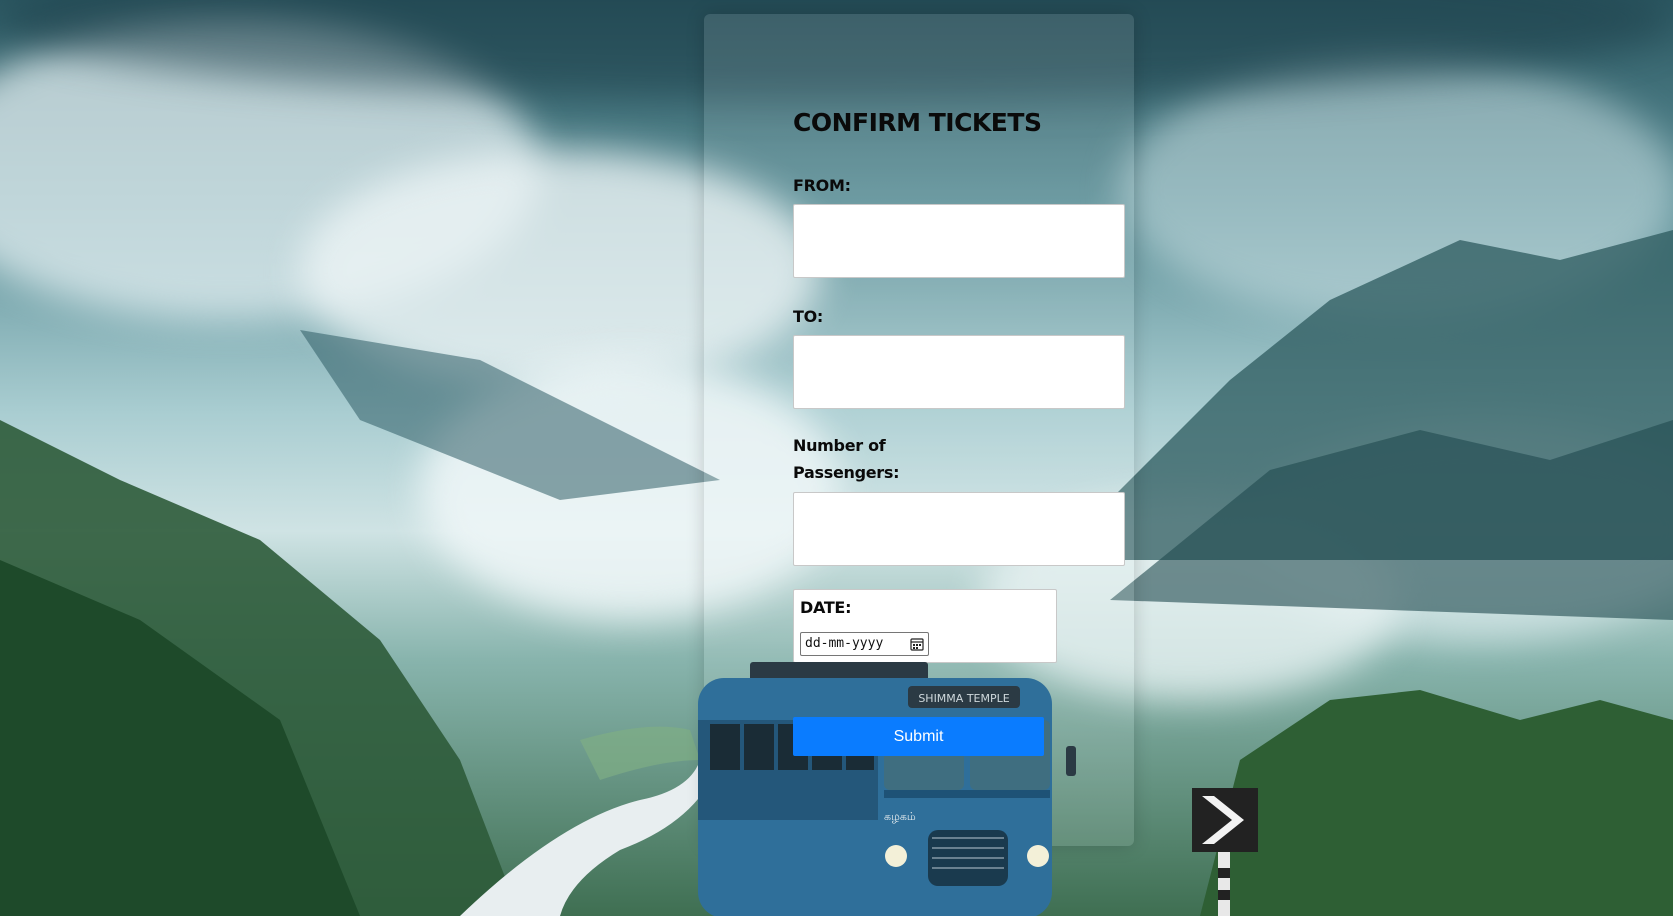 This screenshot has height=916, width=1673. I want to click on date-section: DATE: dd-mm-yyyy, so click(925, 626).